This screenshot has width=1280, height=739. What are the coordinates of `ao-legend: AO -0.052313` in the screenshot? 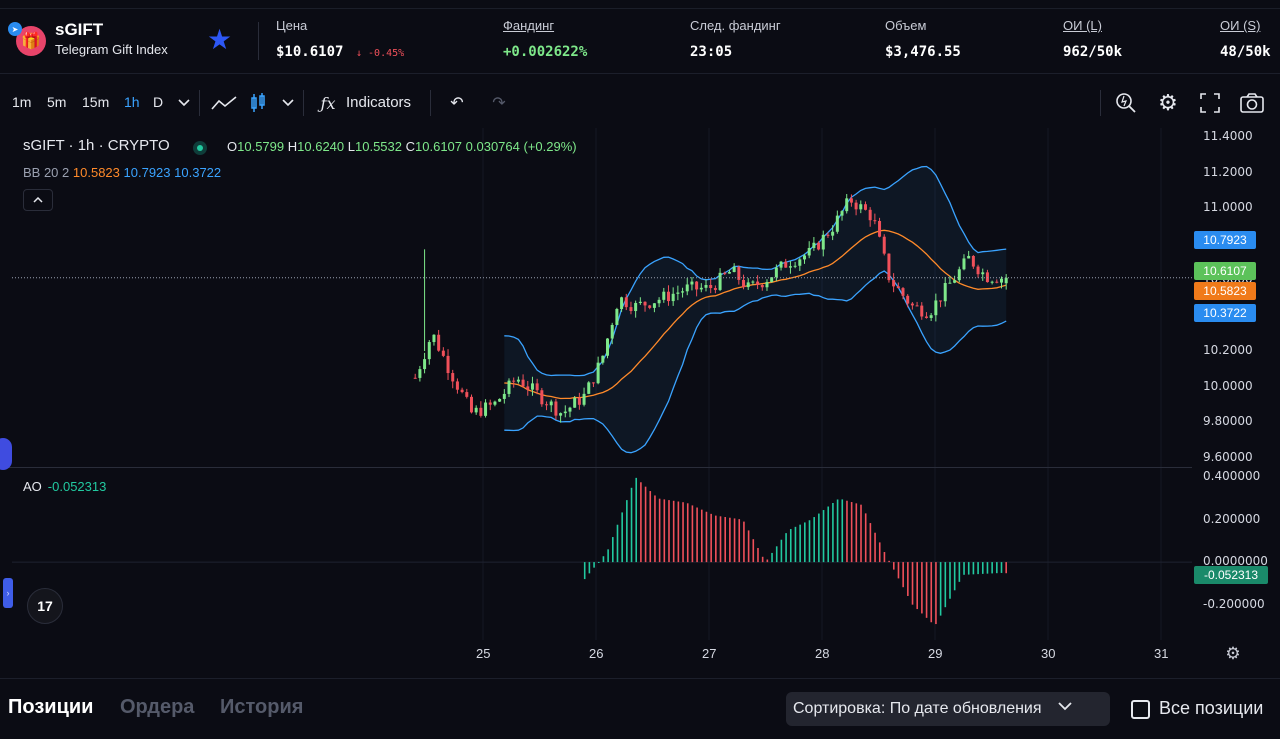 It's located at (64, 486).